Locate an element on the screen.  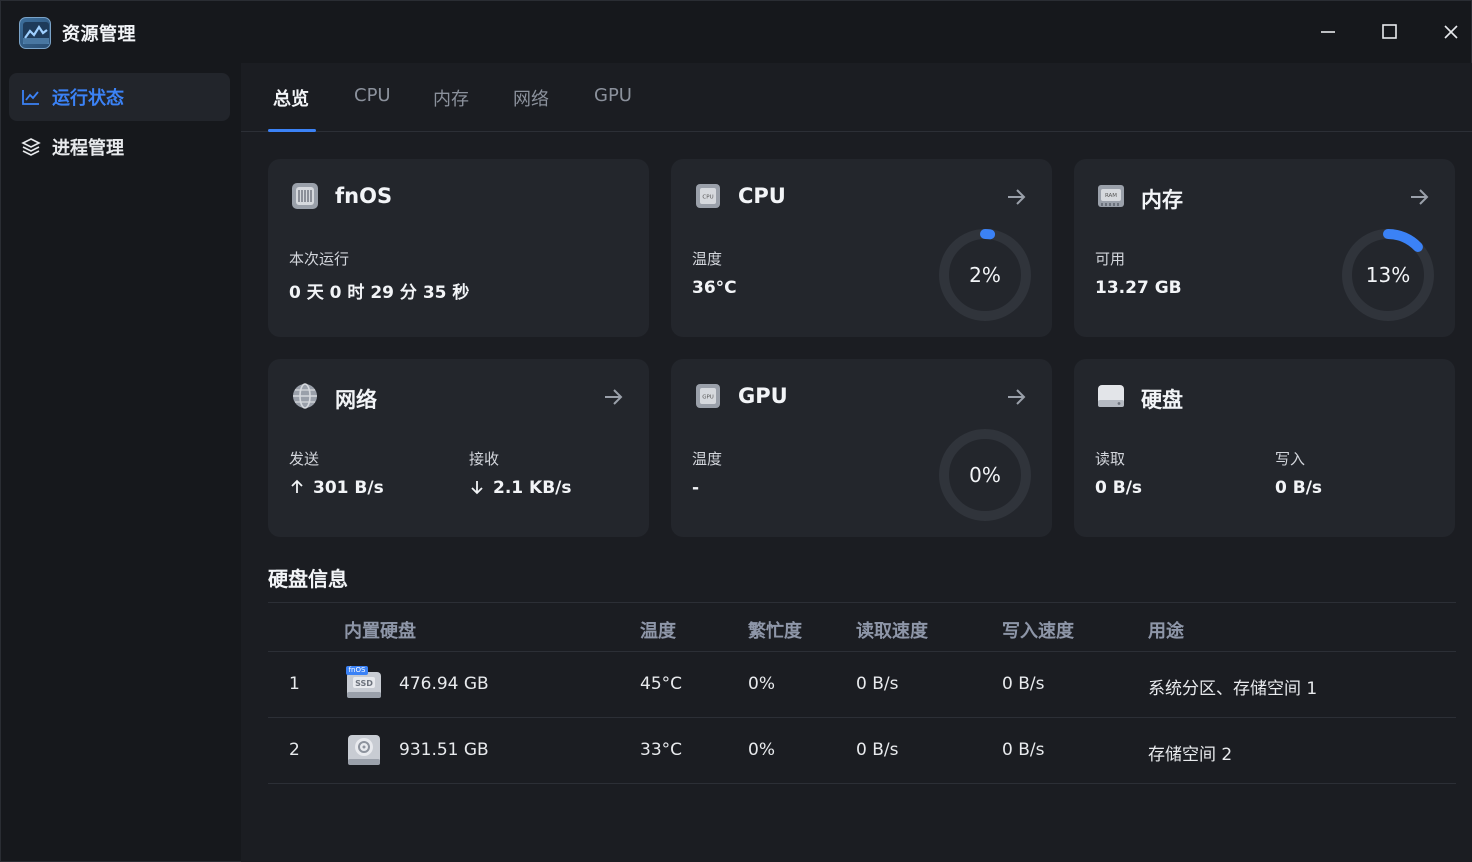
app-title: 资源管理 is located at coordinates (99, 34).